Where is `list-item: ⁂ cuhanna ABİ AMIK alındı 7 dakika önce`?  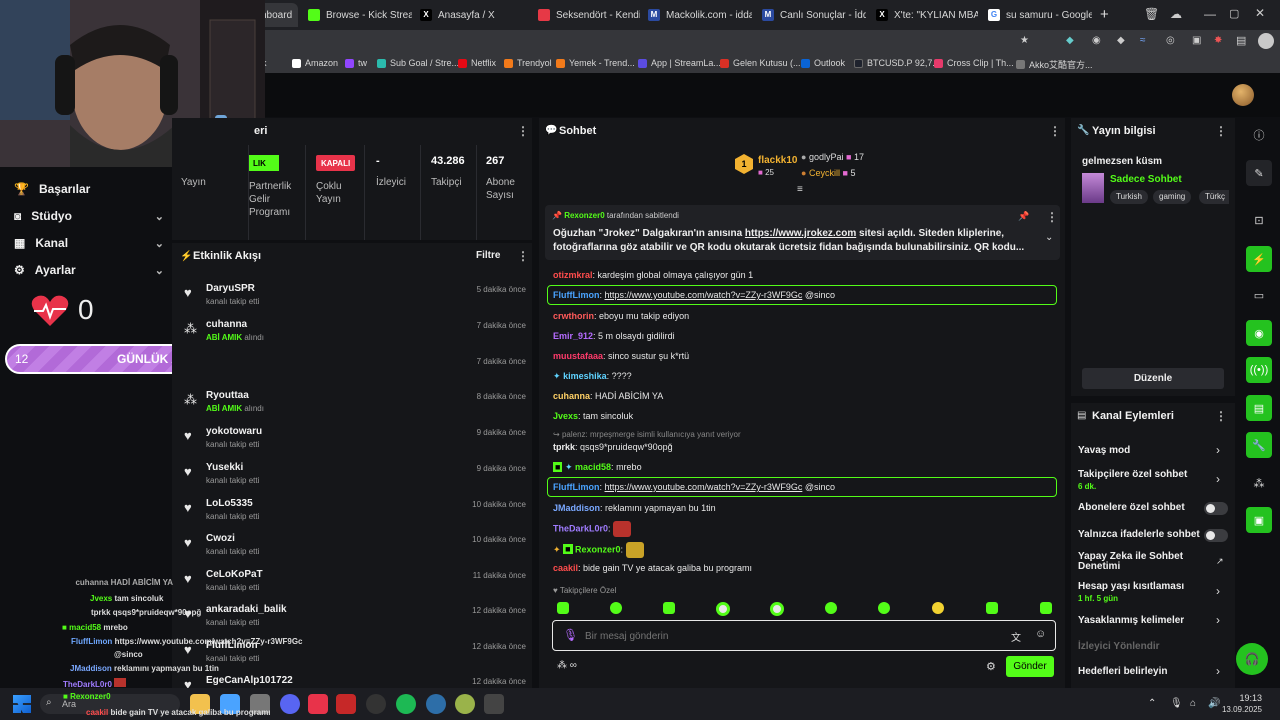 list-item: ⁂ cuhanna ABİ AMIK alındı 7 dakika önce is located at coordinates (354, 333).